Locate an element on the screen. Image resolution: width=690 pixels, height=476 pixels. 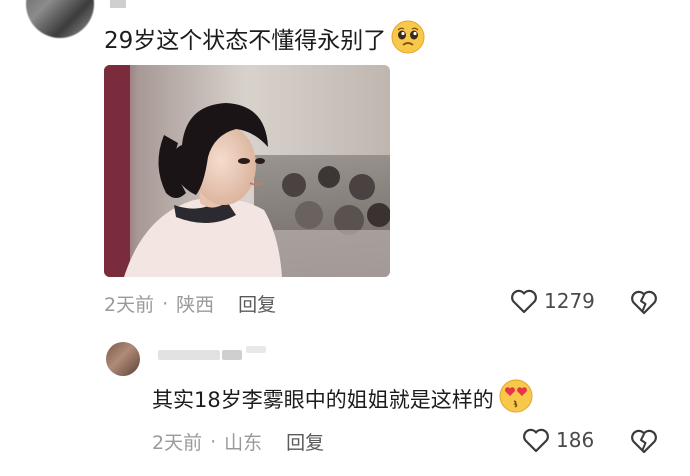
reply-button: 回复 is located at coordinates (257, 303).